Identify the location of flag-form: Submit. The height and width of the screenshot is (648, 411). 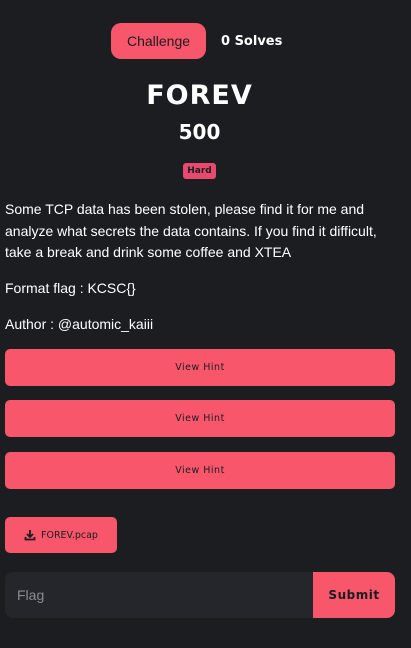
(200, 595).